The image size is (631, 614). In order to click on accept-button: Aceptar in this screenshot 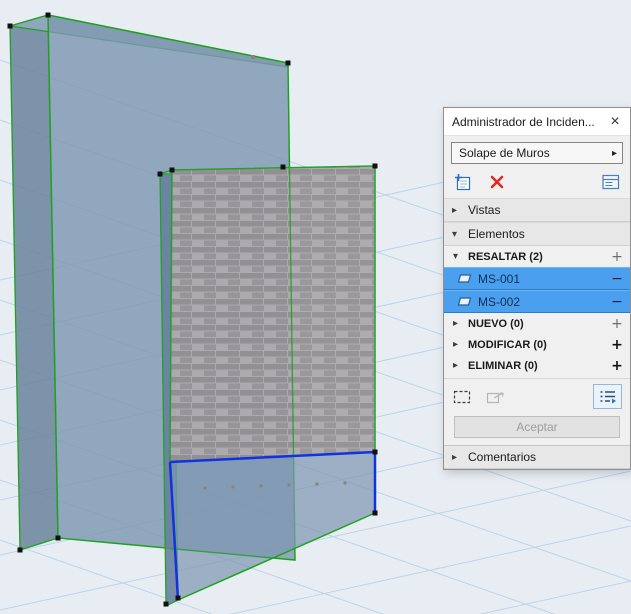, I will do `click(537, 427)`.